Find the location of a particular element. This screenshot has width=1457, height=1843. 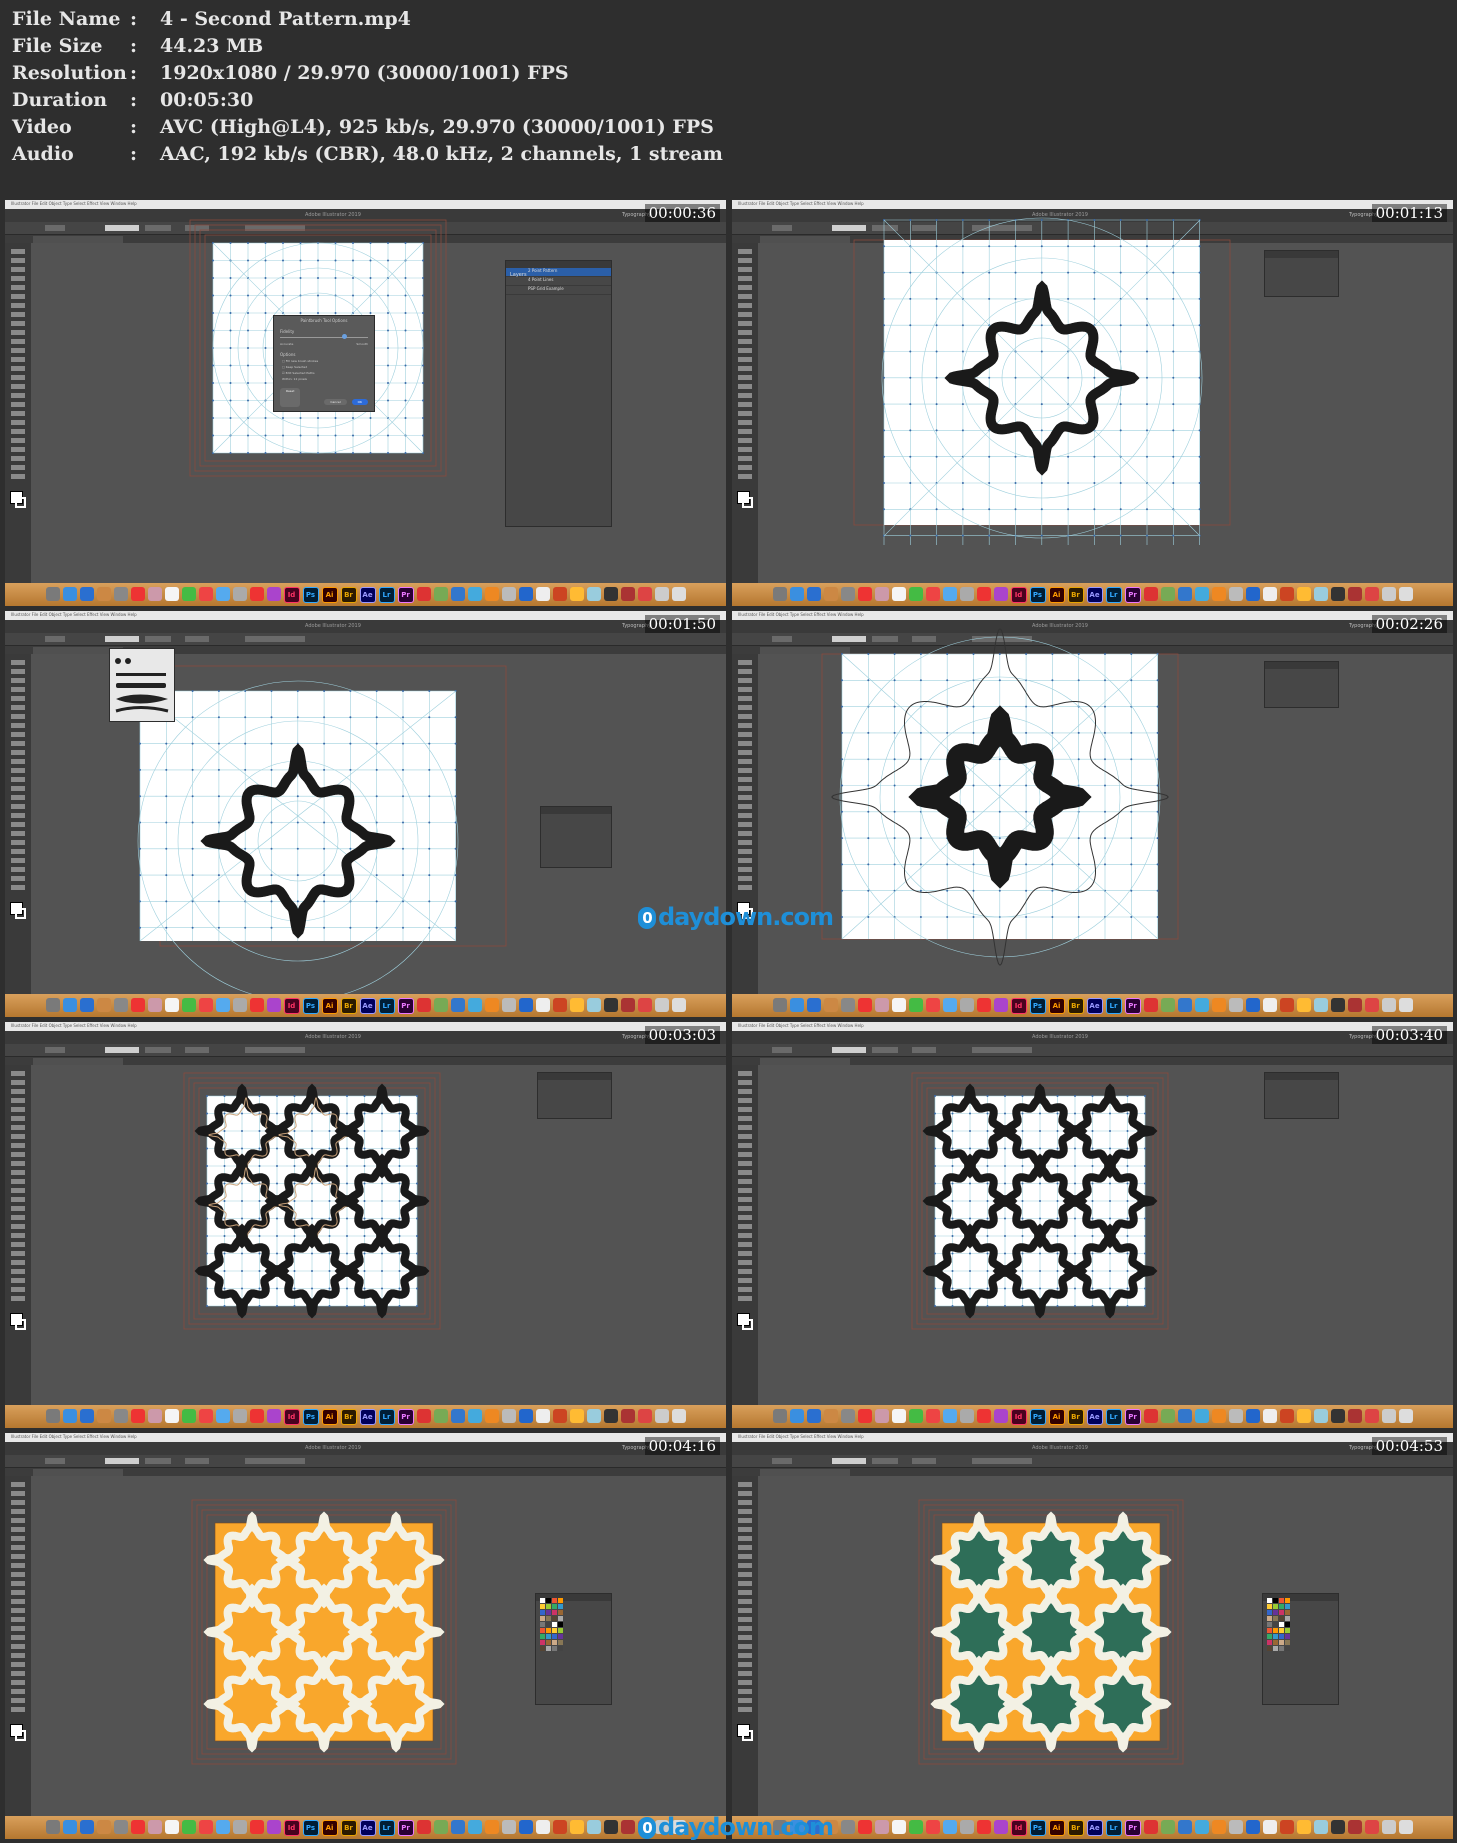

cancel-button: Cancel is located at coordinates (335, 402).